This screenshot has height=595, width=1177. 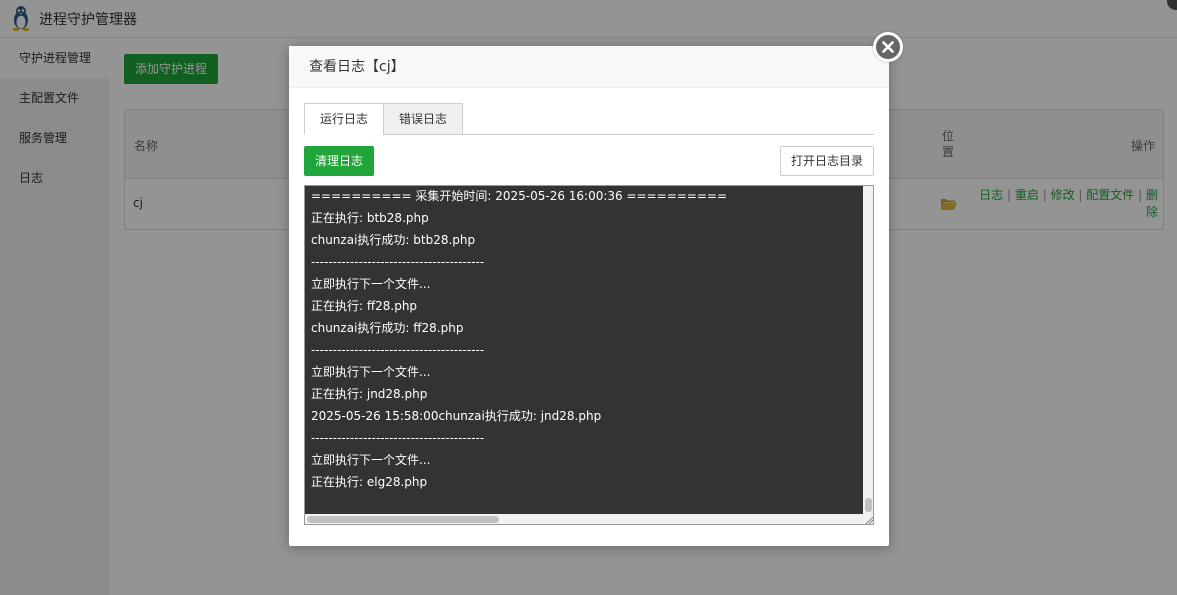 What do you see at coordinates (868, 350) in the screenshot?
I see `vertical-scrollbar` at bounding box center [868, 350].